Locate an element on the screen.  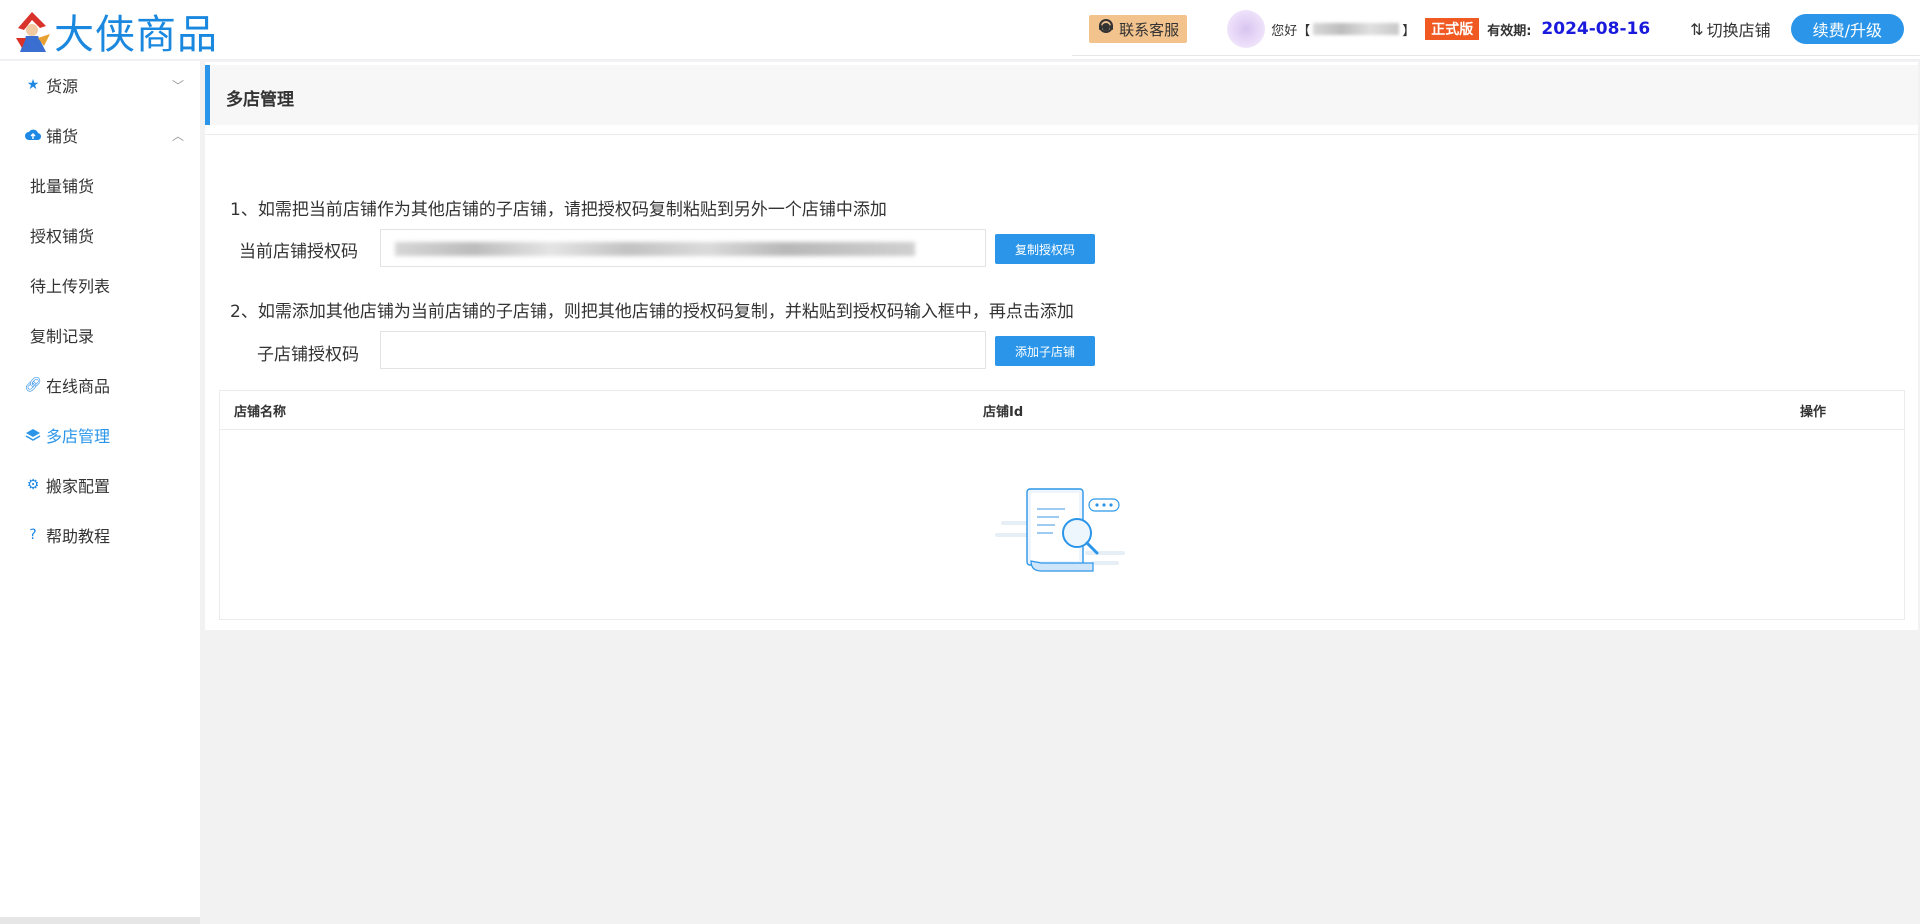
avatar is located at coordinates (1246, 29).